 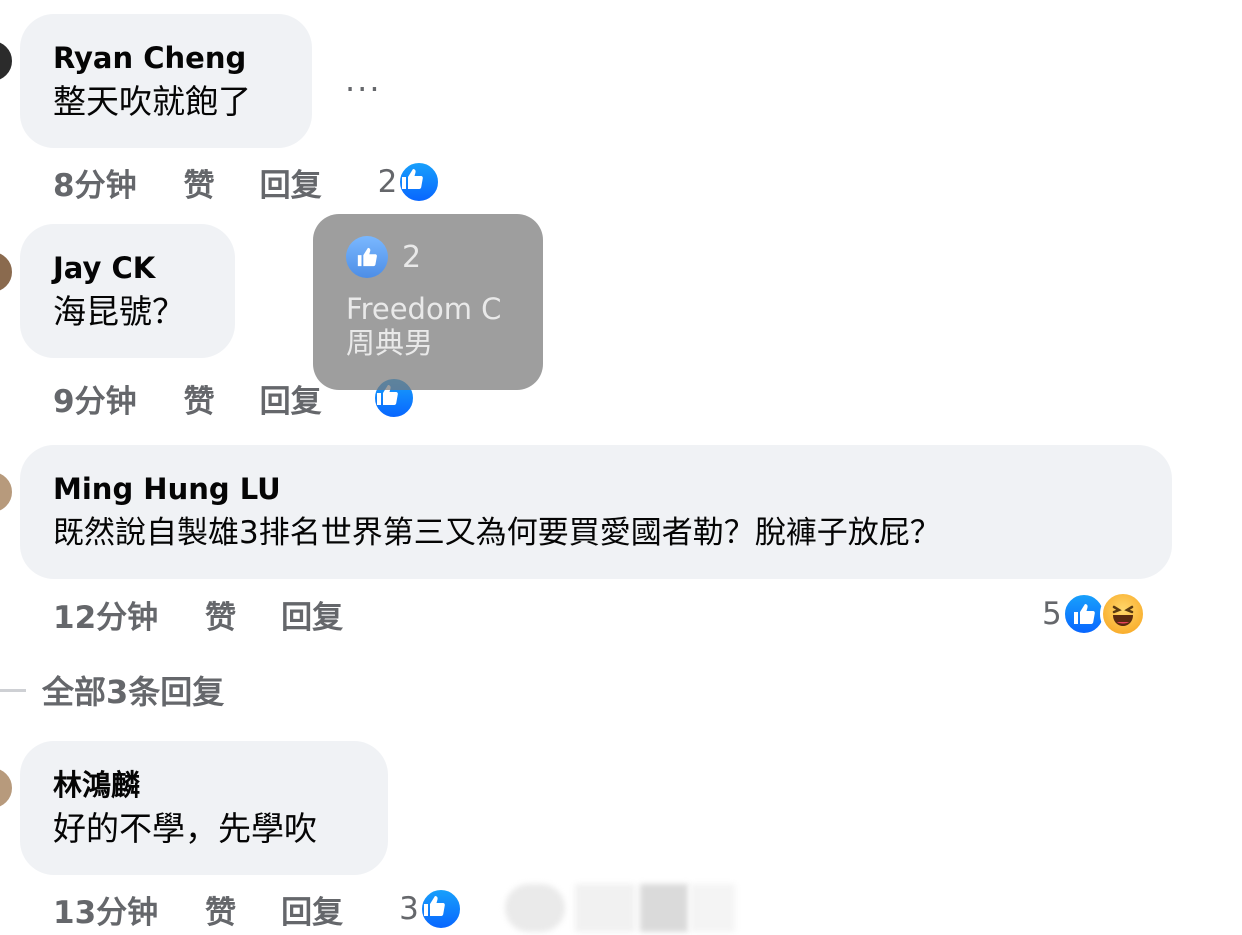 What do you see at coordinates (1122, 614) in the screenshot?
I see `haha-emoji-icon` at bounding box center [1122, 614].